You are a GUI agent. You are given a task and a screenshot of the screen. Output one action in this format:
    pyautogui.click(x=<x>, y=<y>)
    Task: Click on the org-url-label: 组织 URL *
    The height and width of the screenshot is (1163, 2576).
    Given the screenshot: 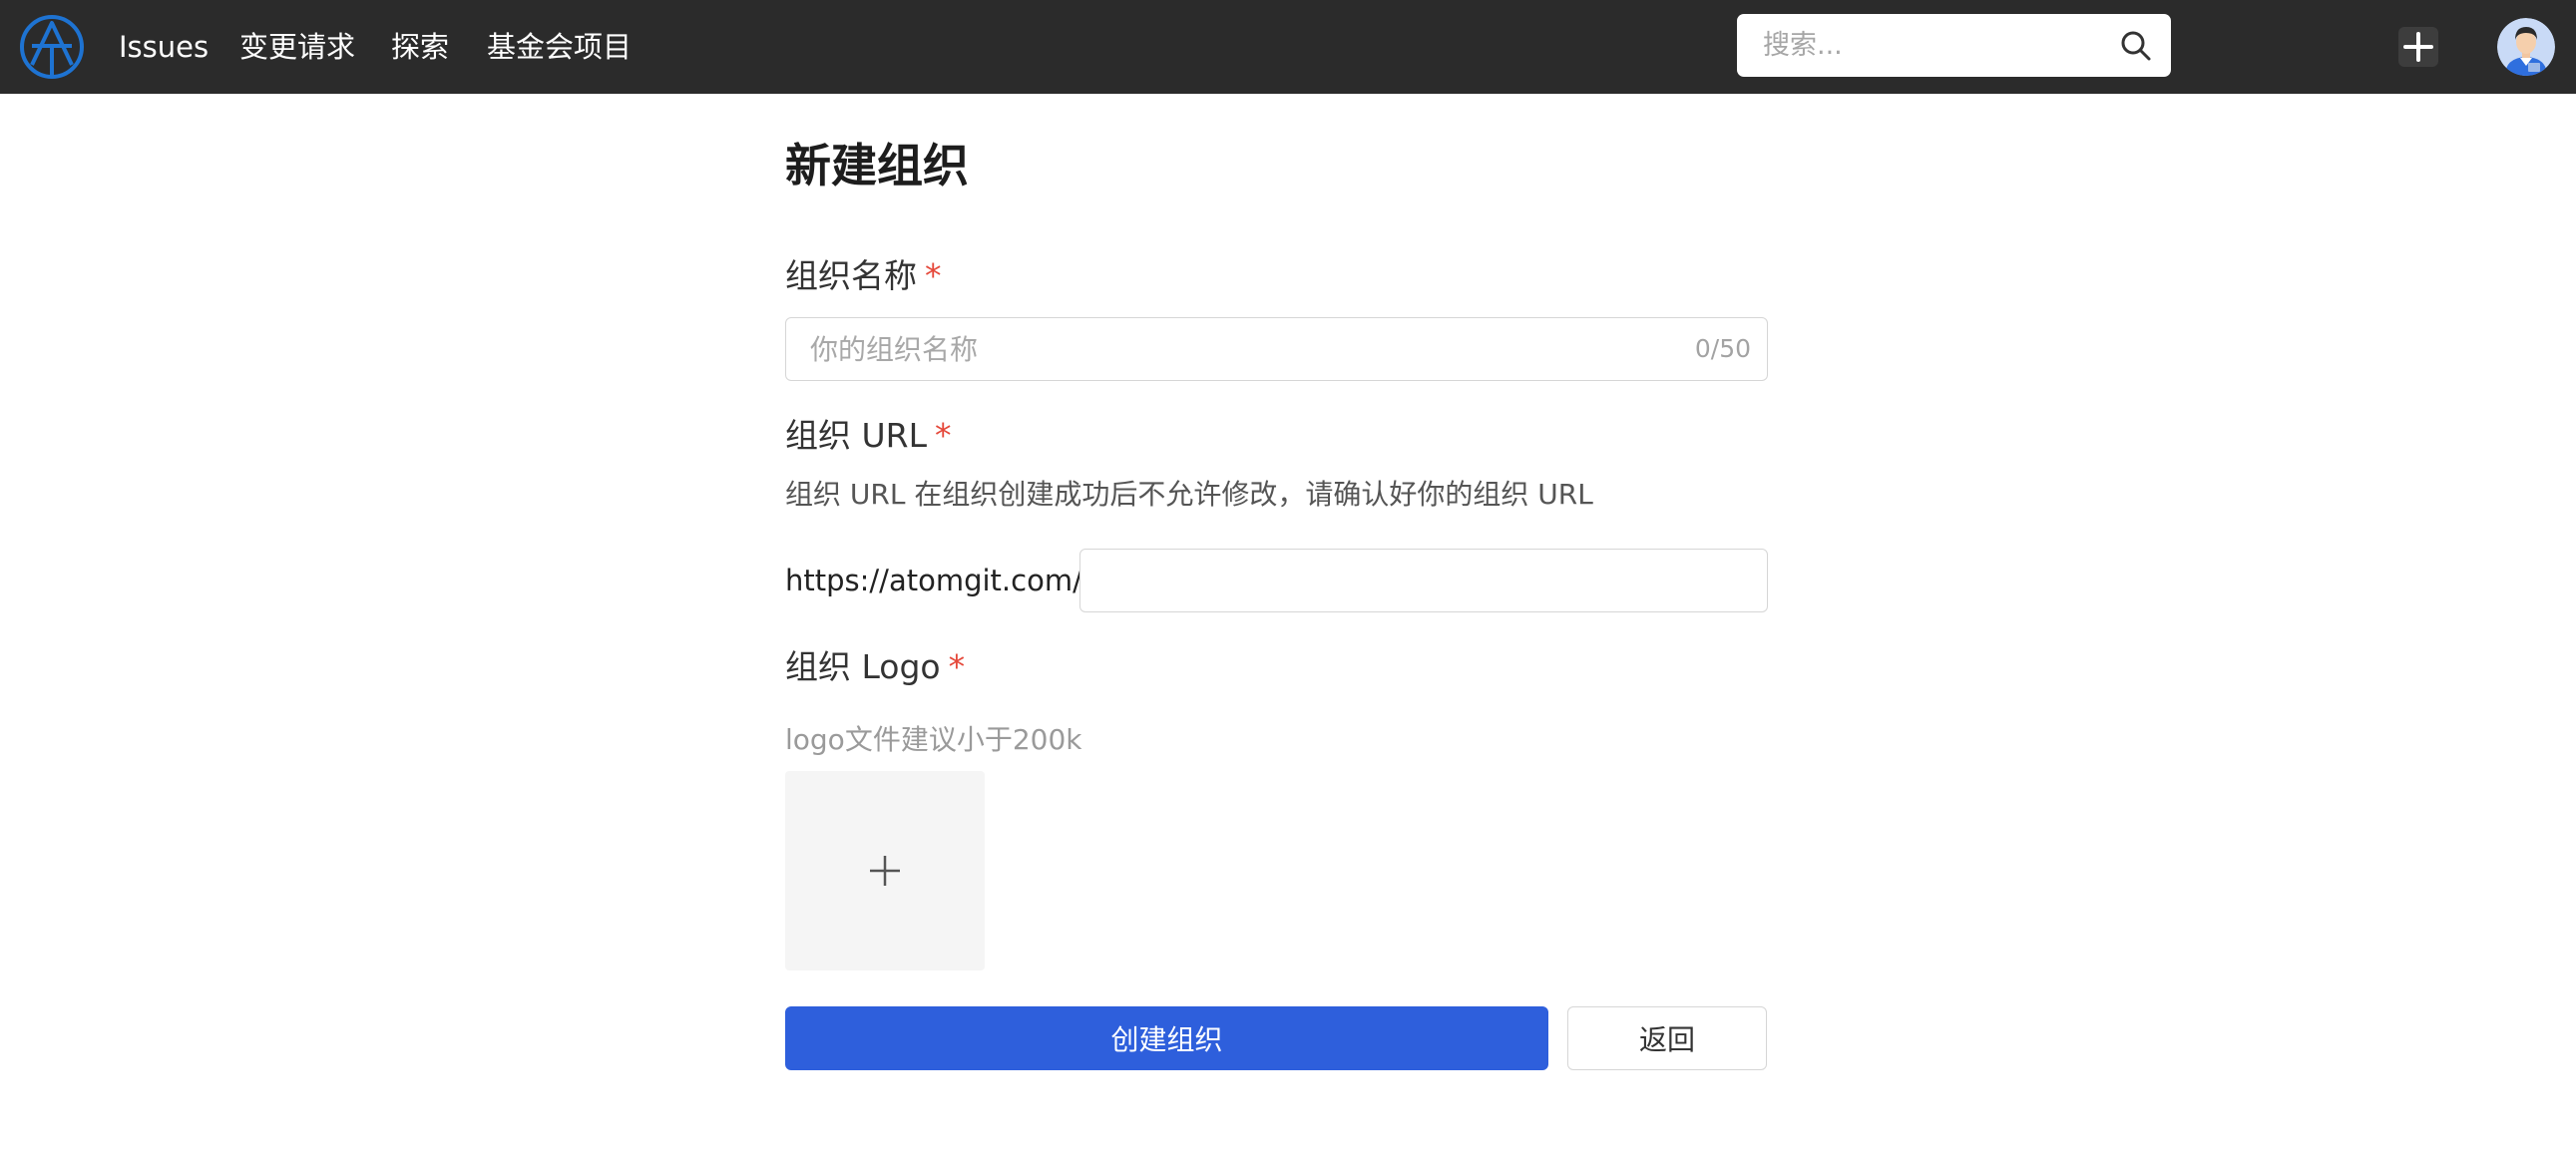 What is the action you would take?
    pyautogui.click(x=868, y=436)
    